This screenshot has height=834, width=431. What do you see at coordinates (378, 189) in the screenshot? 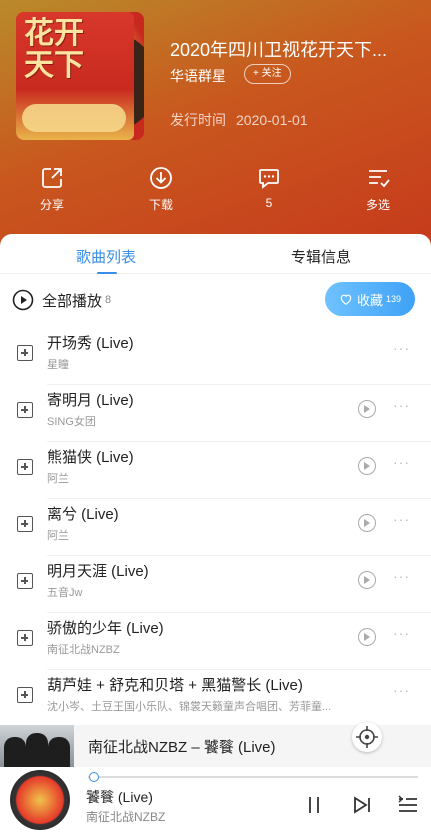
I see `multi-select-button: 多选` at bounding box center [378, 189].